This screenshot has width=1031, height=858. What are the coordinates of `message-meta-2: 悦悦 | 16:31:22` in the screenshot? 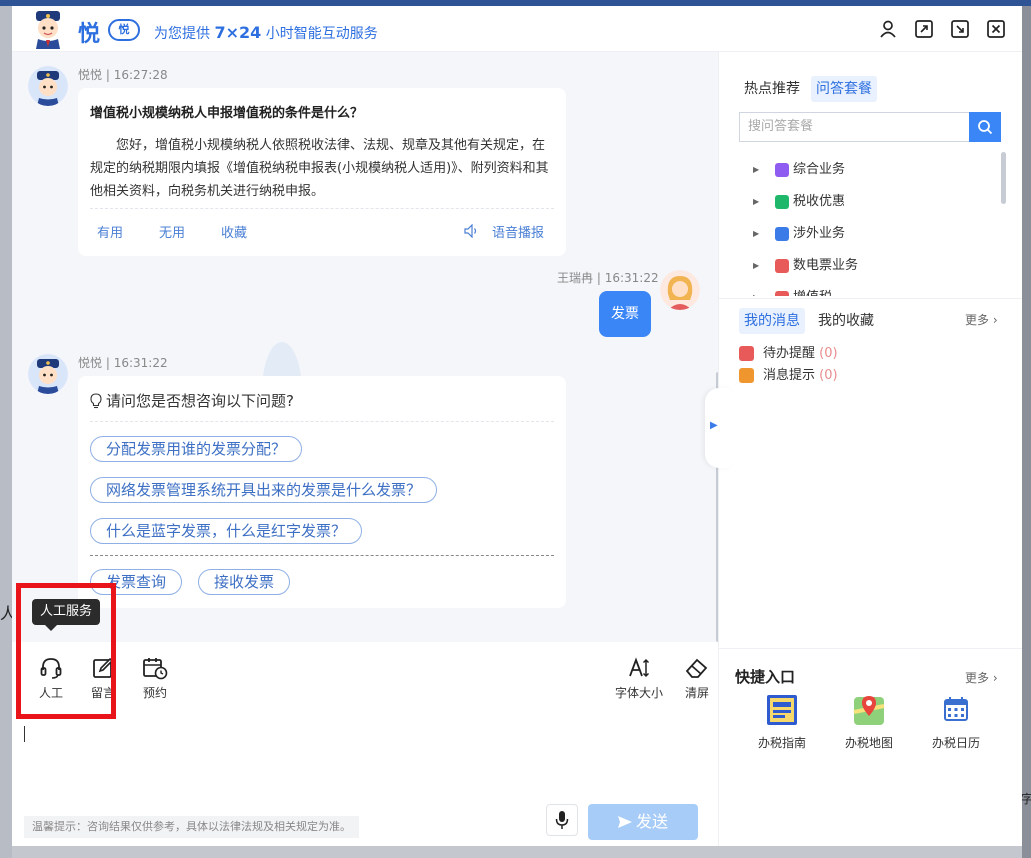 It's located at (123, 363).